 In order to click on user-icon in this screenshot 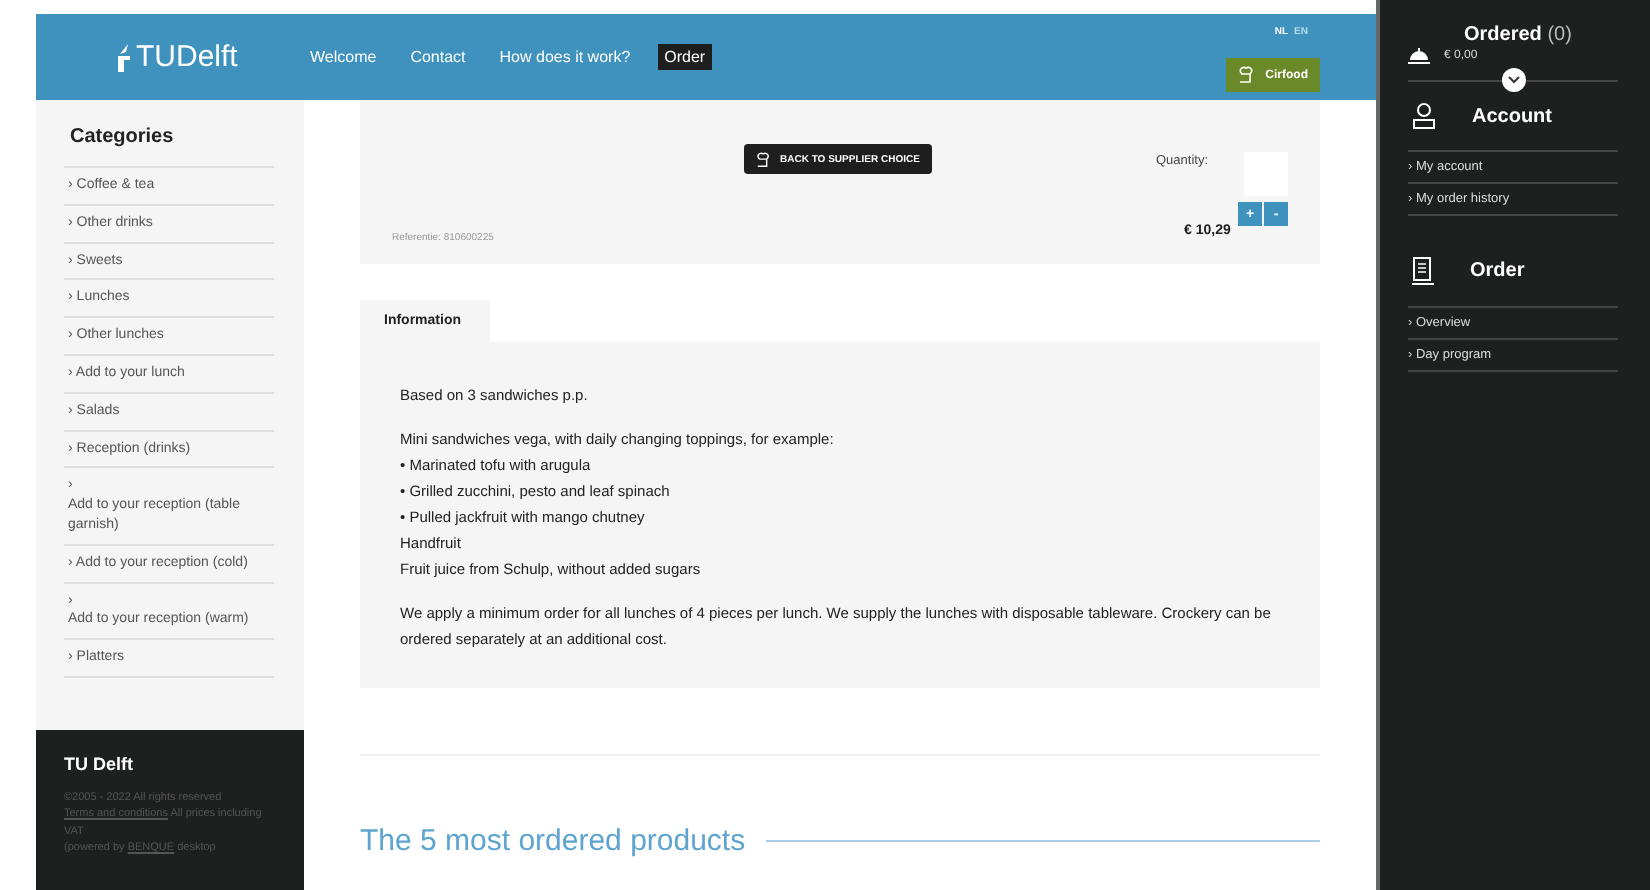, I will do `click(1424, 116)`.